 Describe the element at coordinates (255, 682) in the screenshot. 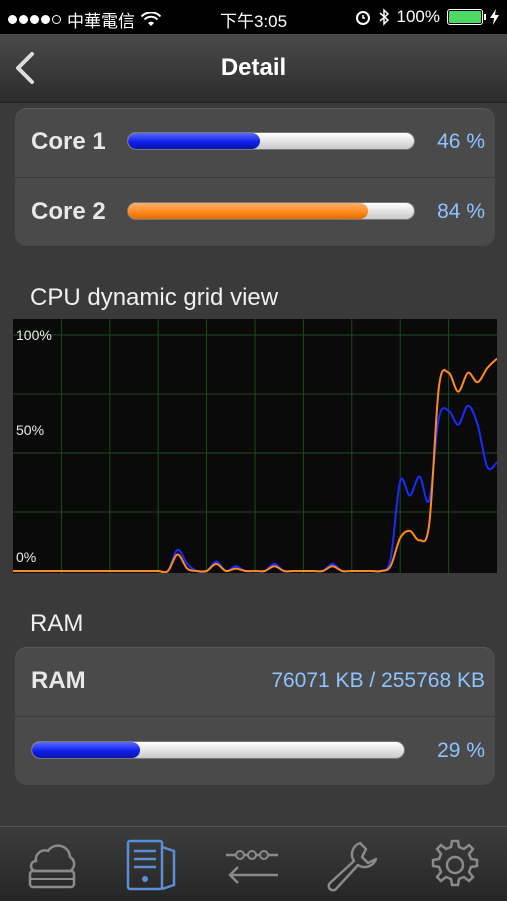

I see `ram-row: RAM 76071 KB / 255768 KB` at that location.